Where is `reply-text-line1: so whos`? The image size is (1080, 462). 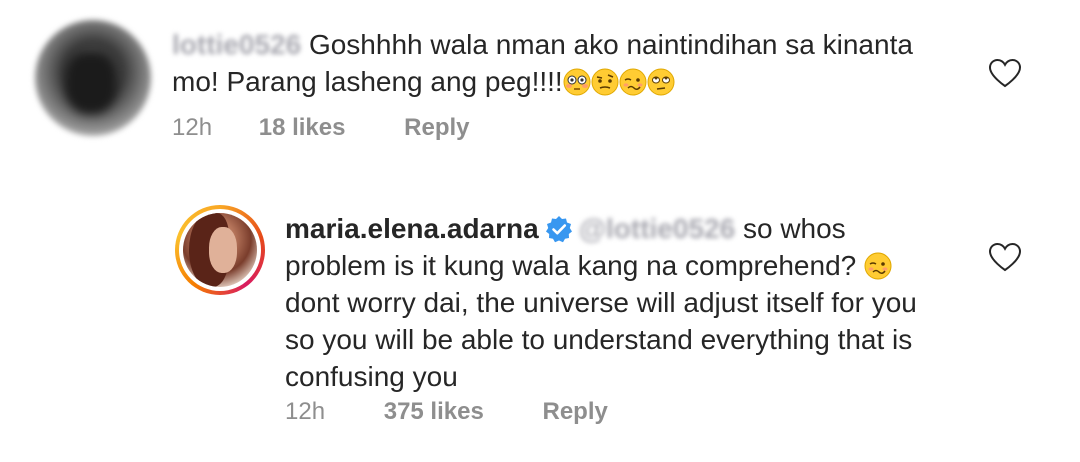 reply-text-line1: so whos is located at coordinates (794, 228).